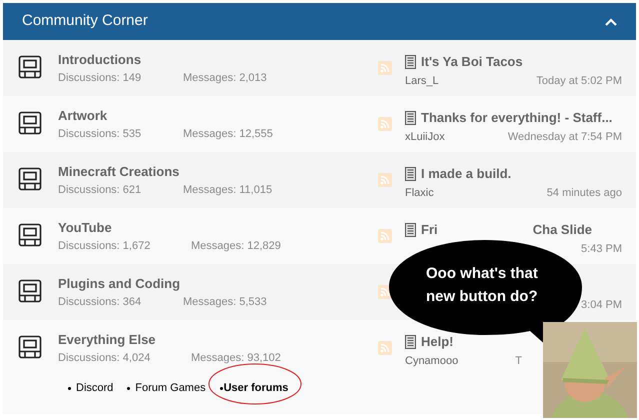  Describe the element at coordinates (100, 190) in the screenshot. I see `discussions-count: Discussions: 621` at that location.